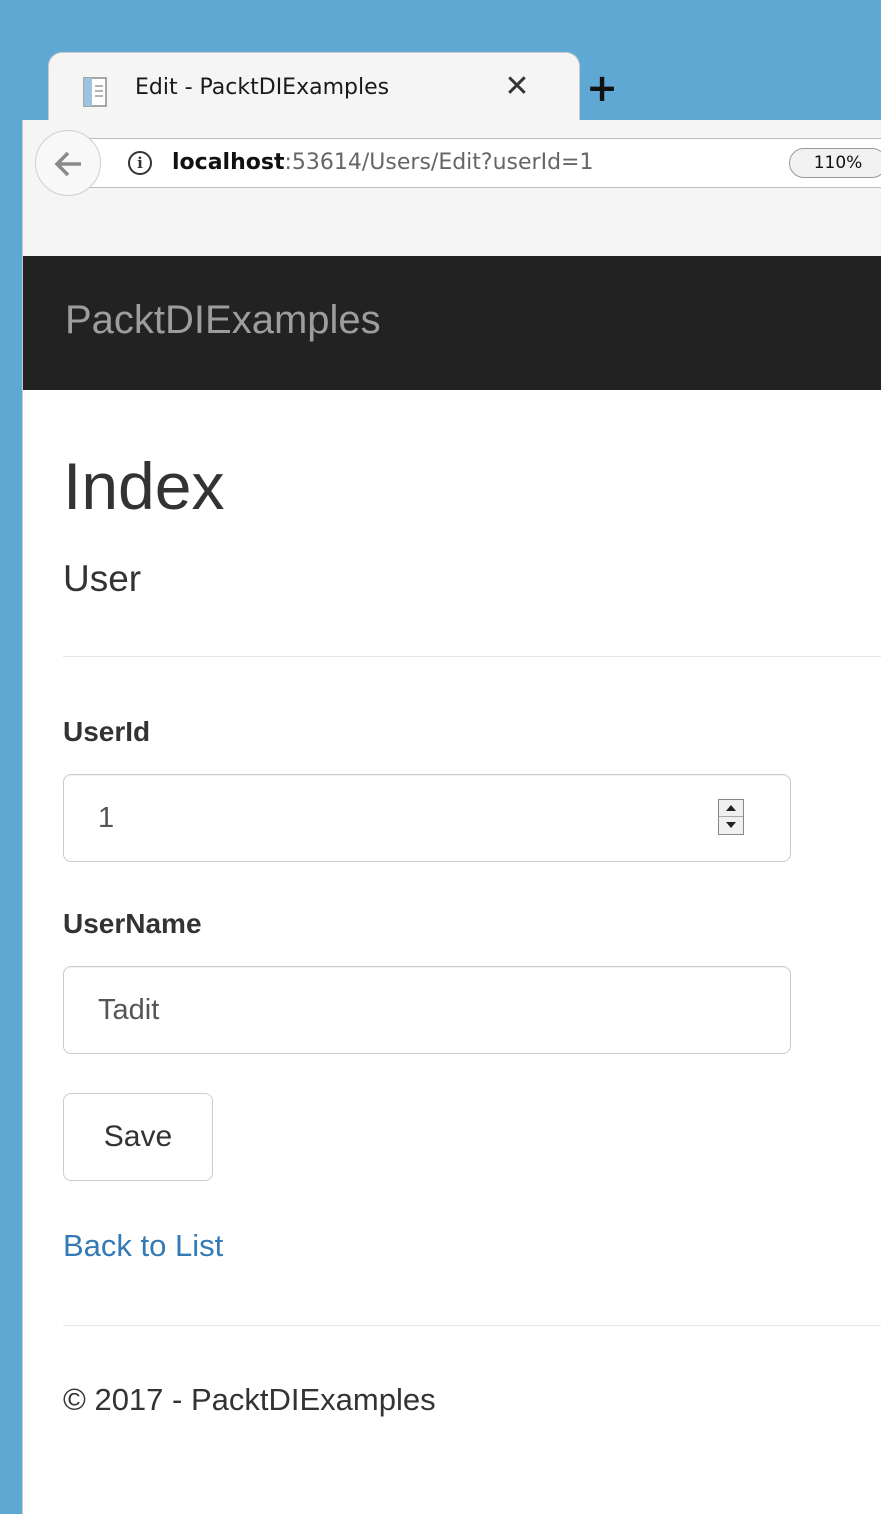 The width and height of the screenshot is (881, 1514). I want to click on username-label: UserName, so click(132, 923).